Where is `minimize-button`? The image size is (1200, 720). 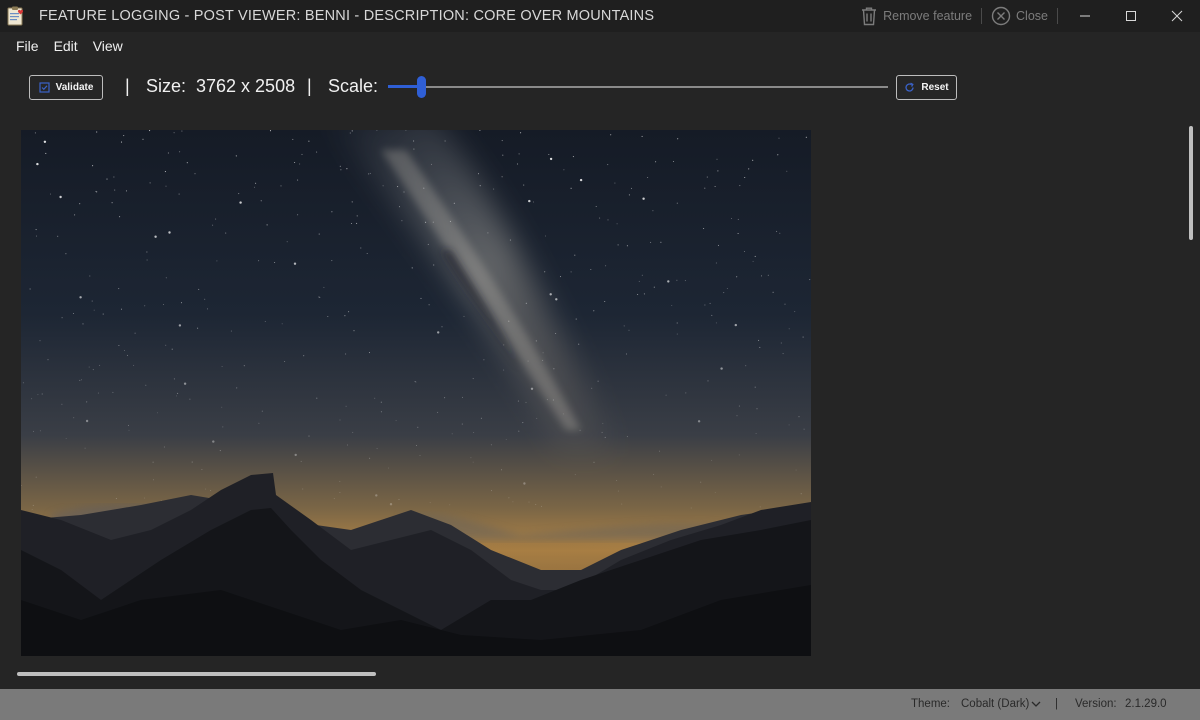 minimize-button is located at coordinates (1085, 16).